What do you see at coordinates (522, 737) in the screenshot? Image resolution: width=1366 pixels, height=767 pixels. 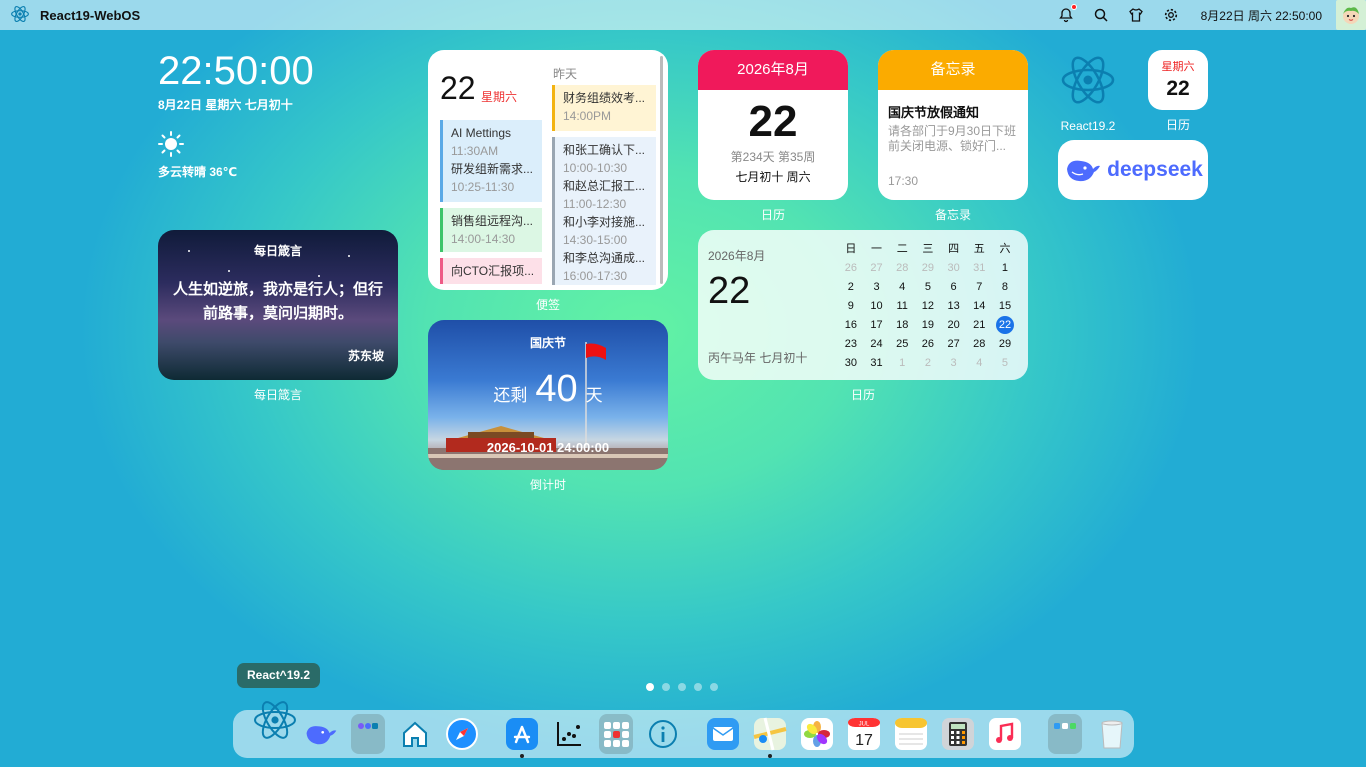 I see `dock-appstore-app` at bounding box center [522, 737].